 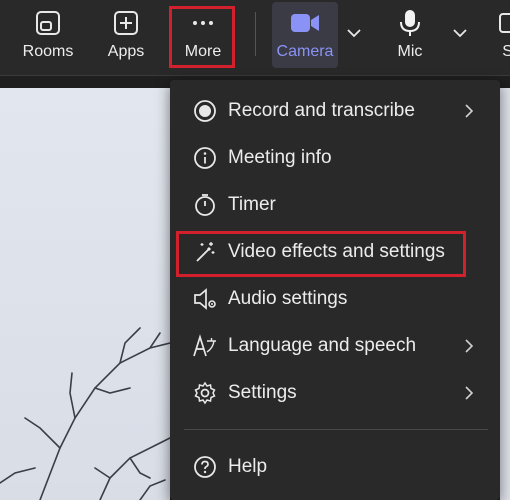 I want to click on menu-item-label: Audio settings, so click(x=288, y=298).